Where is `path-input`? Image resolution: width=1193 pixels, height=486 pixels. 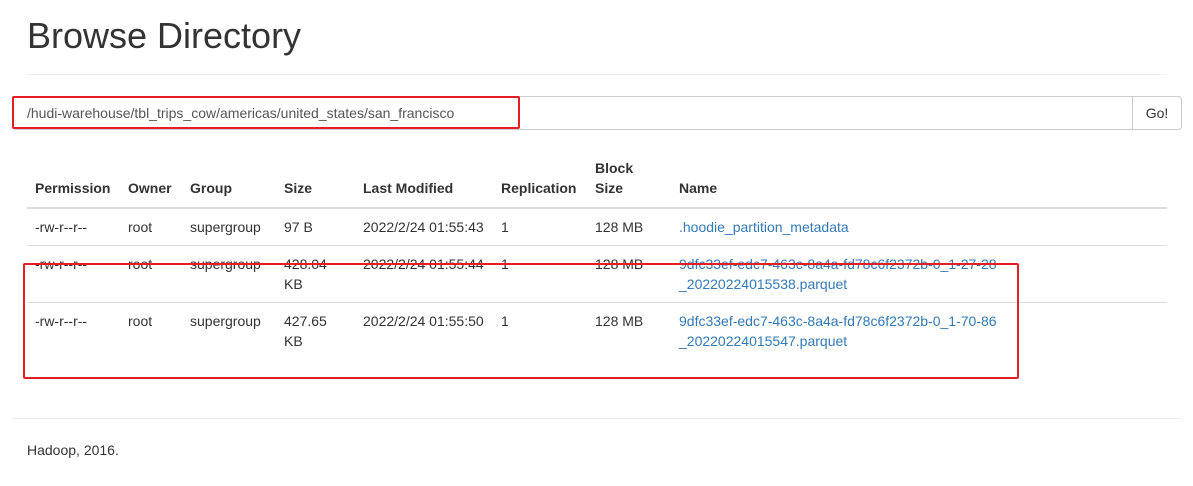
path-input is located at coordinates (572, 113).